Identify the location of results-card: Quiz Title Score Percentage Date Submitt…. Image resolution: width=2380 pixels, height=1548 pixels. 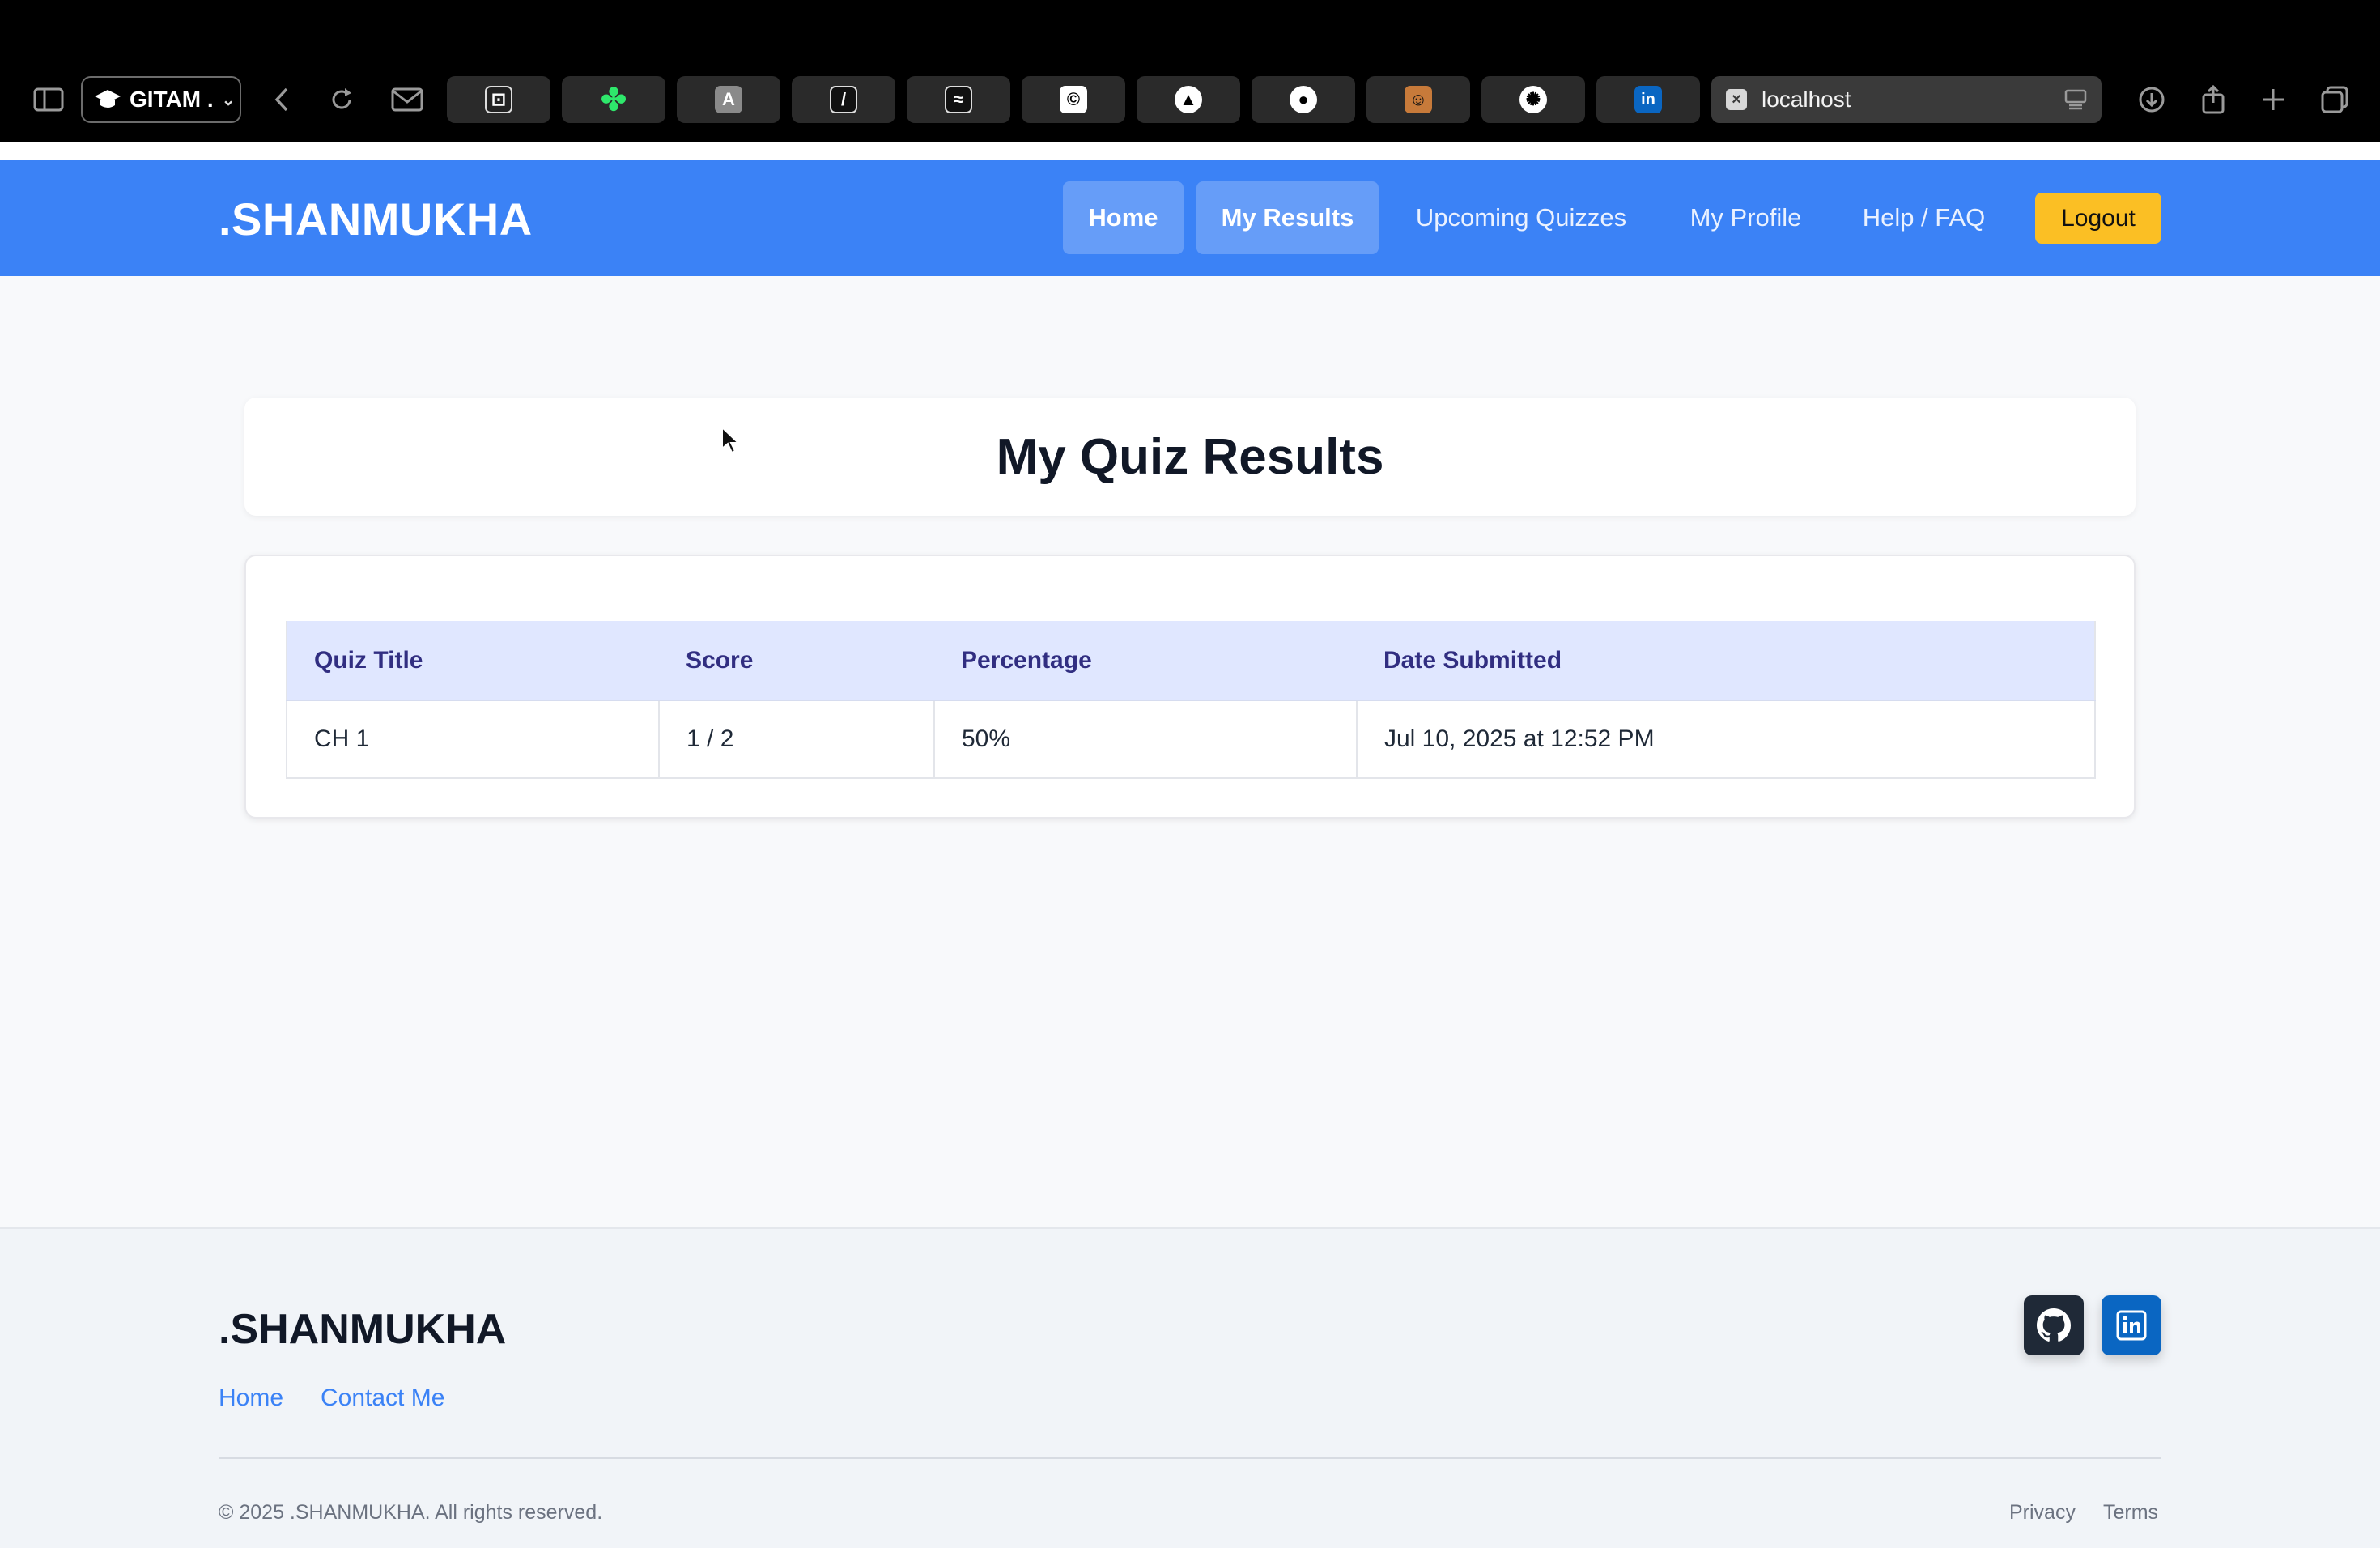
(1190, 687).